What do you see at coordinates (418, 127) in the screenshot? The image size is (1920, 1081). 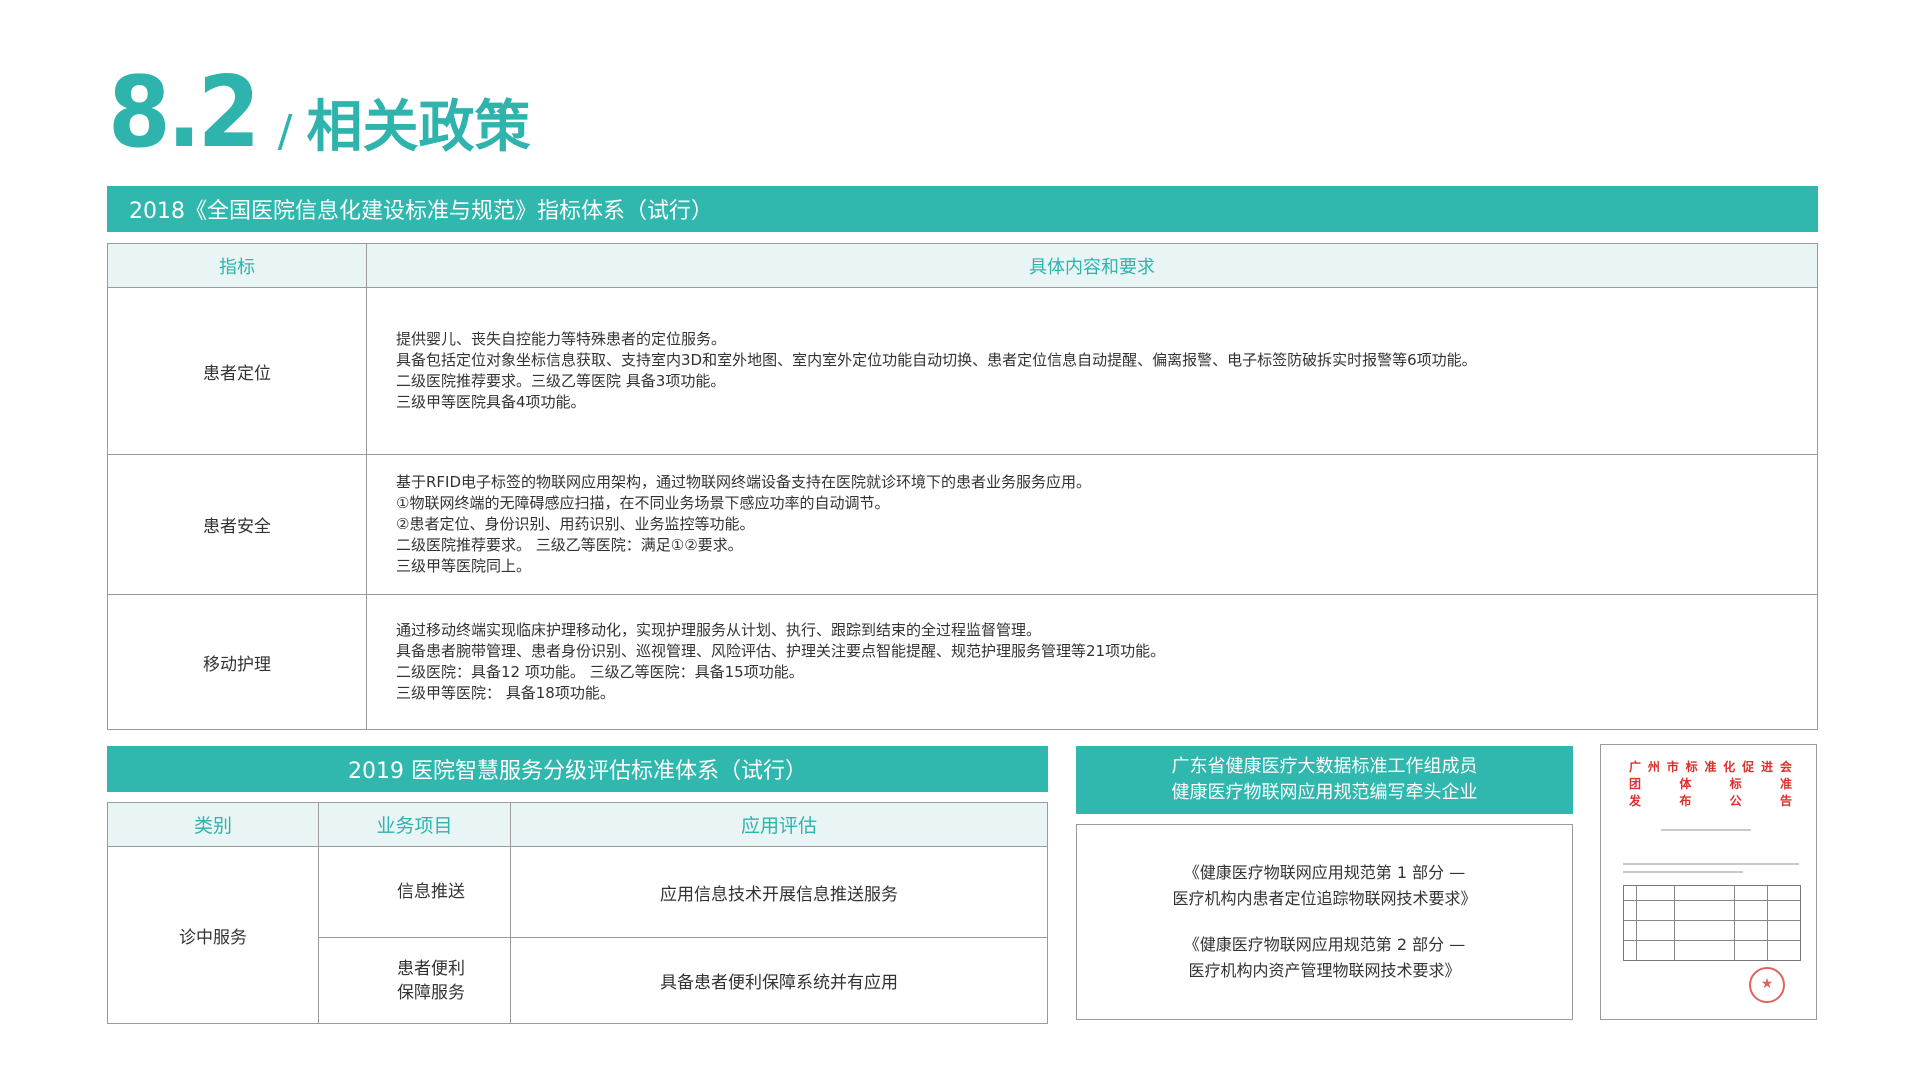 I see `section-title: 相关政策` at bounding box center [418, 127].